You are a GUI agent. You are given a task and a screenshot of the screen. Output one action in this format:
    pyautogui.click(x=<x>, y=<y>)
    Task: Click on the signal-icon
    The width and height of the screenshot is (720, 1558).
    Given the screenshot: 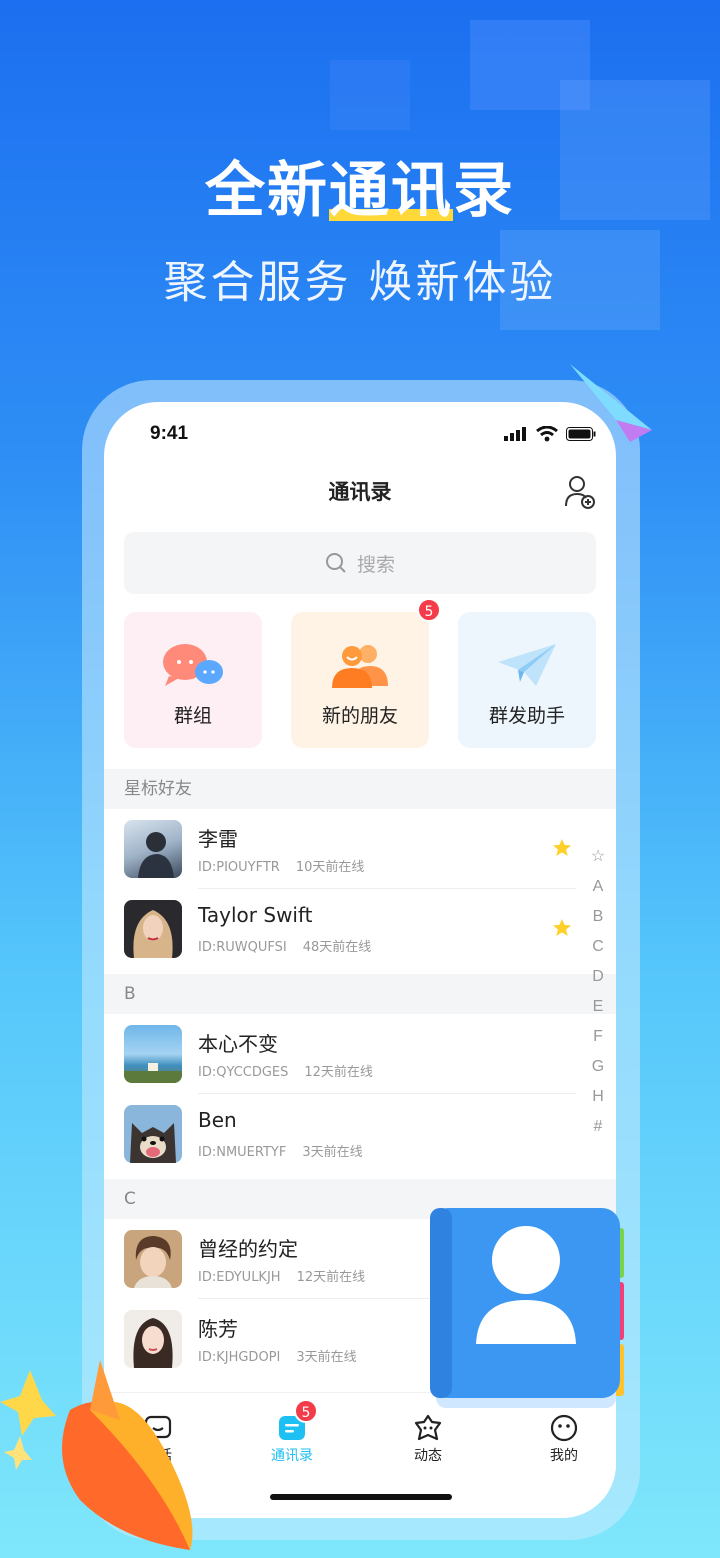 What is the action you would take?
    pyautogui.click(x=515, y=434)
    